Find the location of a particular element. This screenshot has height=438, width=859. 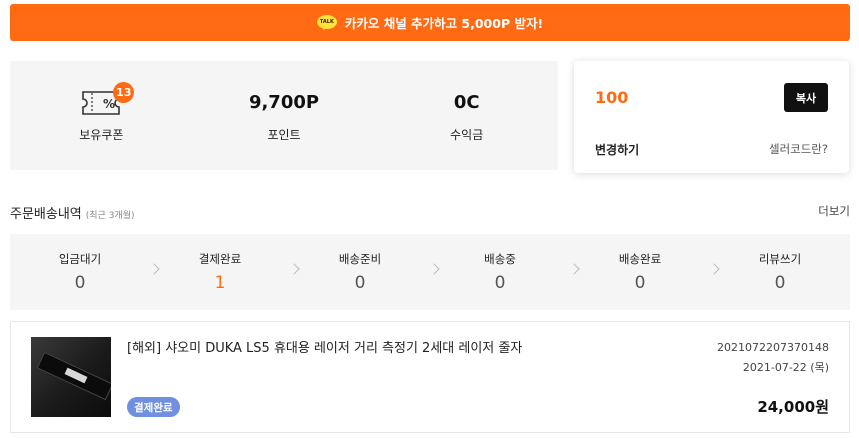

seller-code-help-link: 셀러코드란? is located at coordinates (798, 149).